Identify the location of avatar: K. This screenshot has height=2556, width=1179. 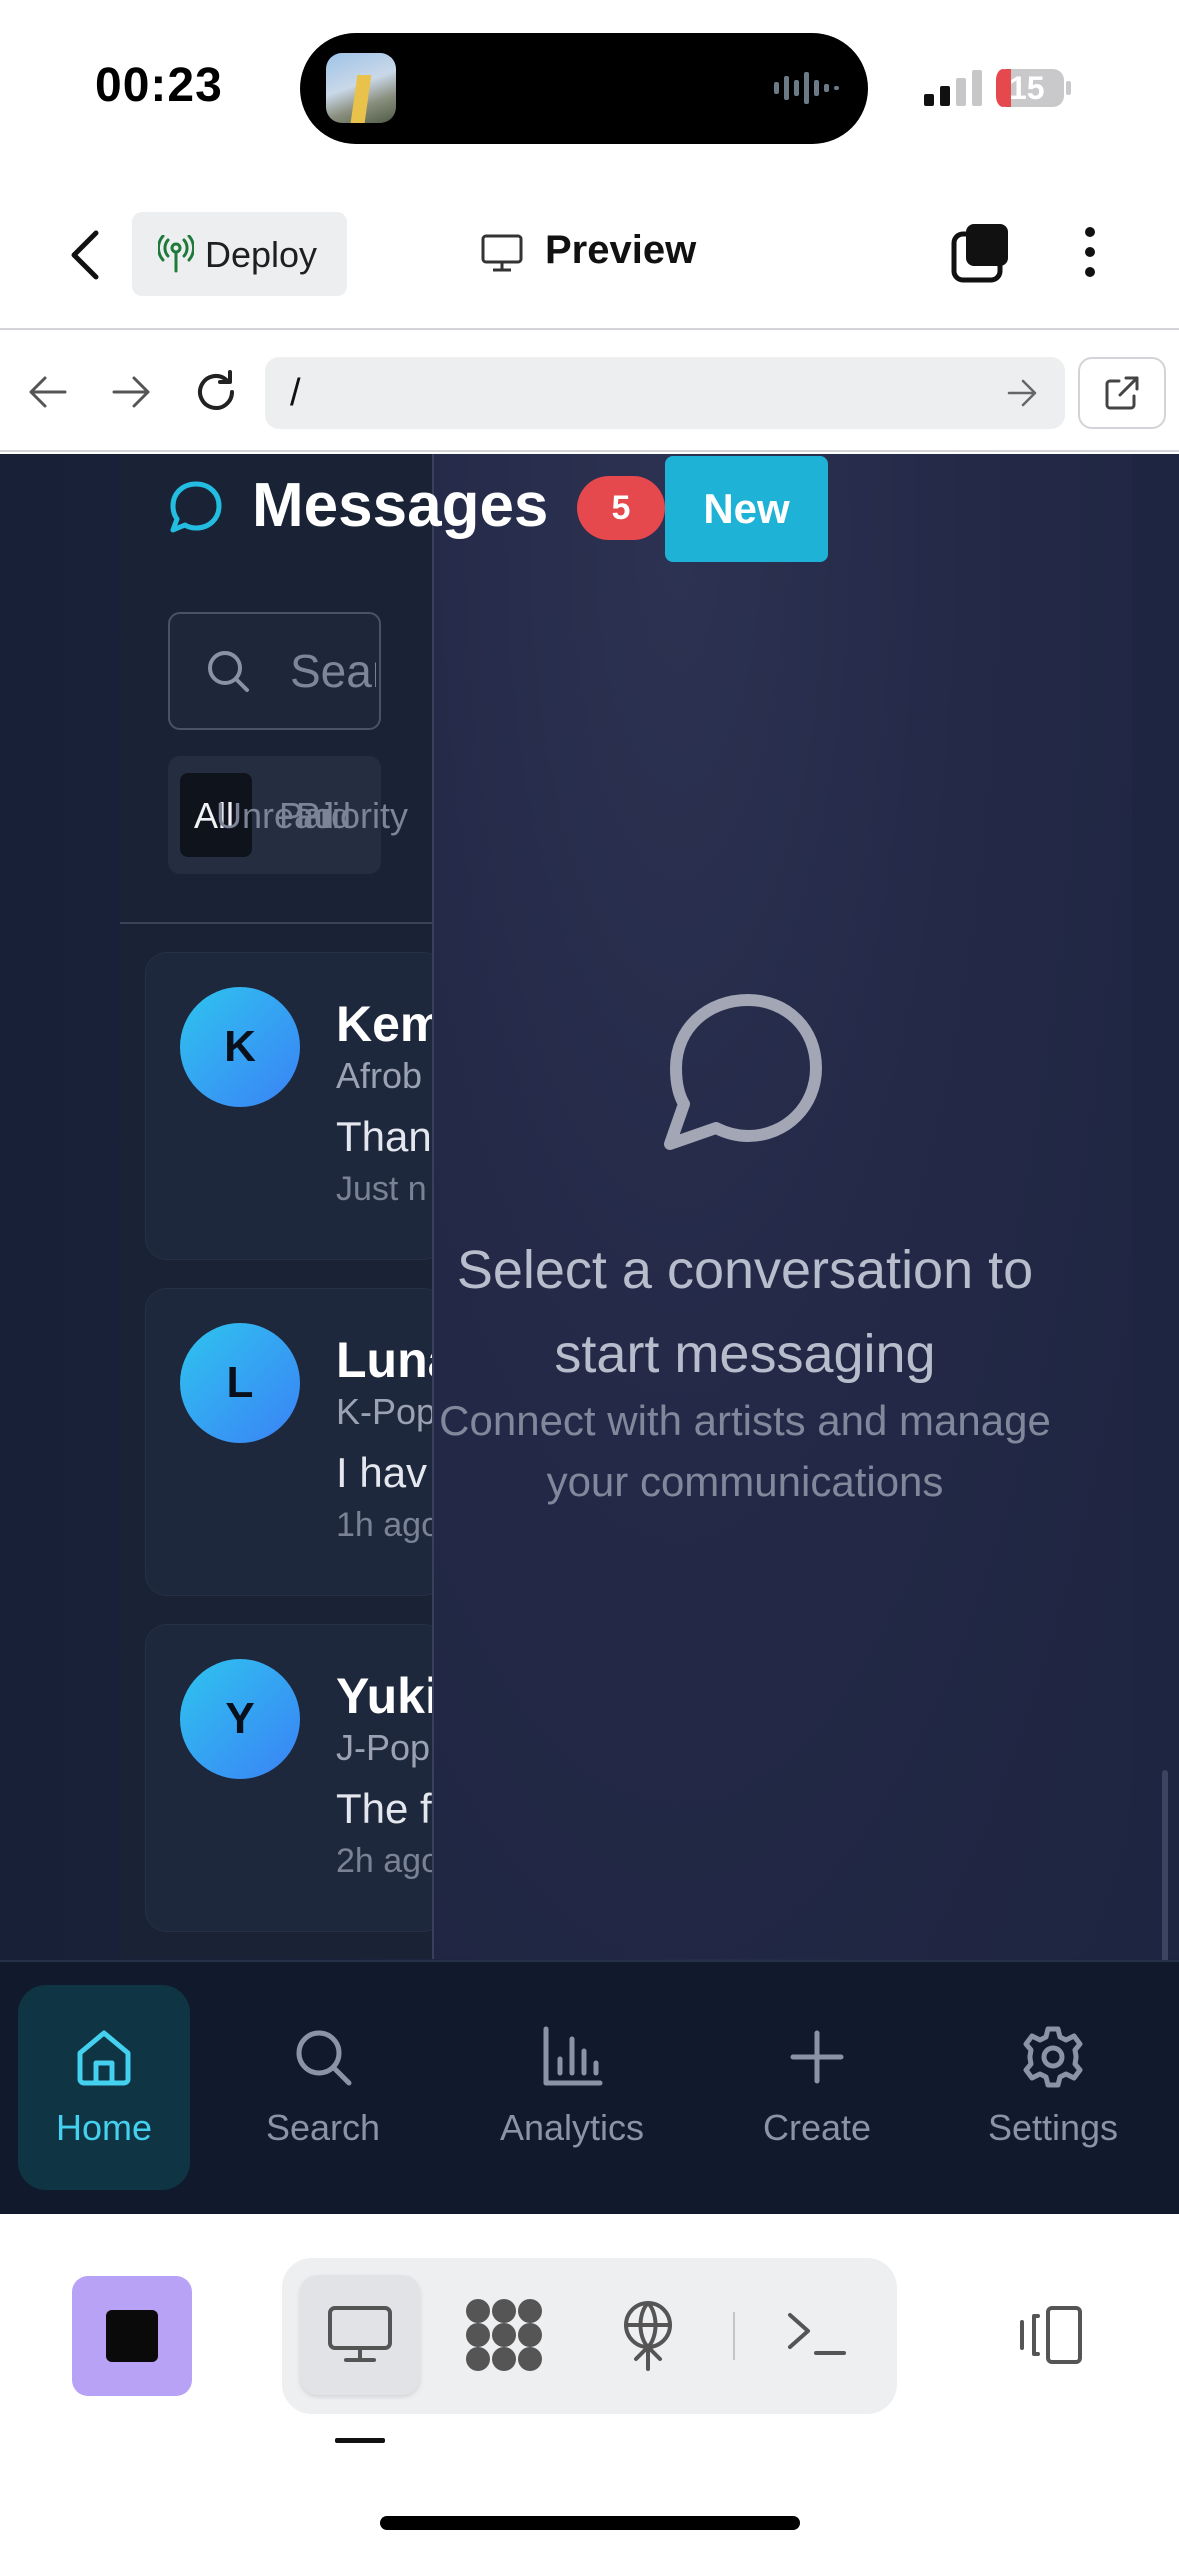
(240, 1047).